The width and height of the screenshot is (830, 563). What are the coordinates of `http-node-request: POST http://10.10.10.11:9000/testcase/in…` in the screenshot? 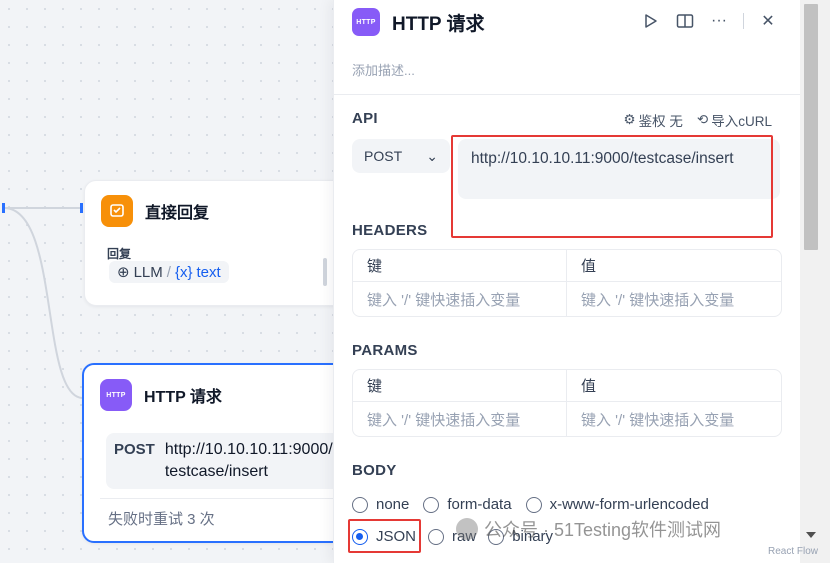 It's located at (226, 461).